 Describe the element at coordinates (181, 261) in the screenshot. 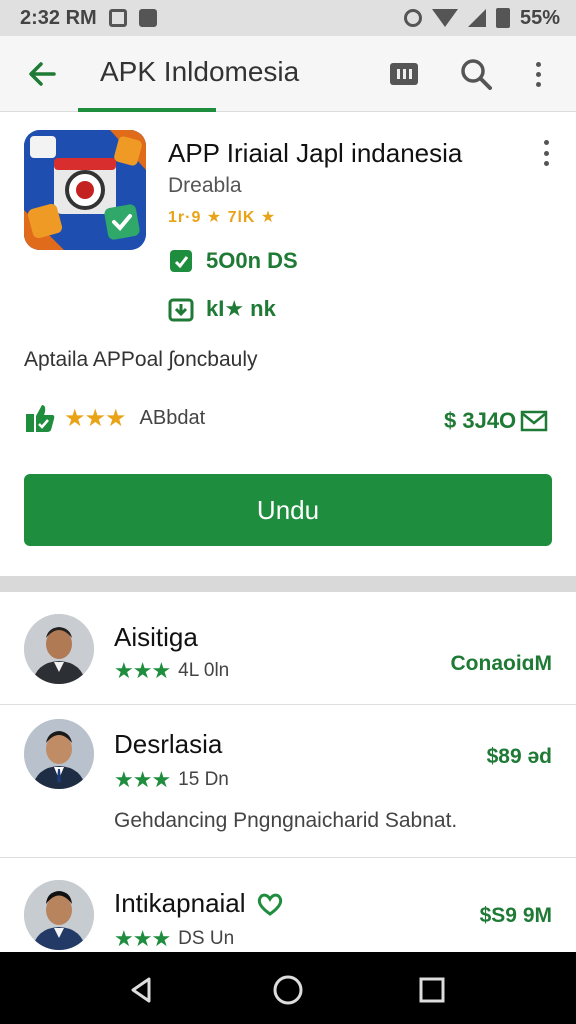

I see `size-icon` at that location.